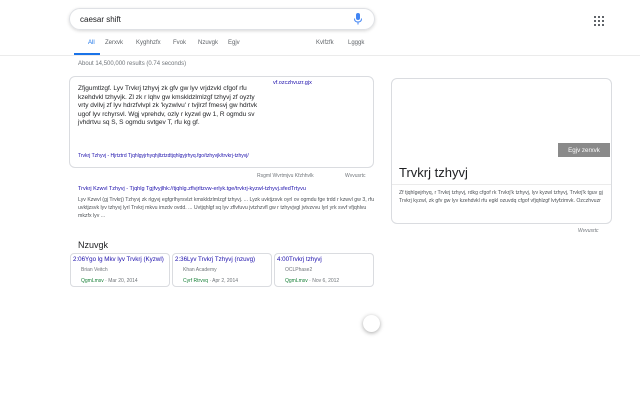  What do you see at coordinates (225, 281) in the screenshot?
I see `video-date: Apr 2, 2014` at bounding box center [225, 281].